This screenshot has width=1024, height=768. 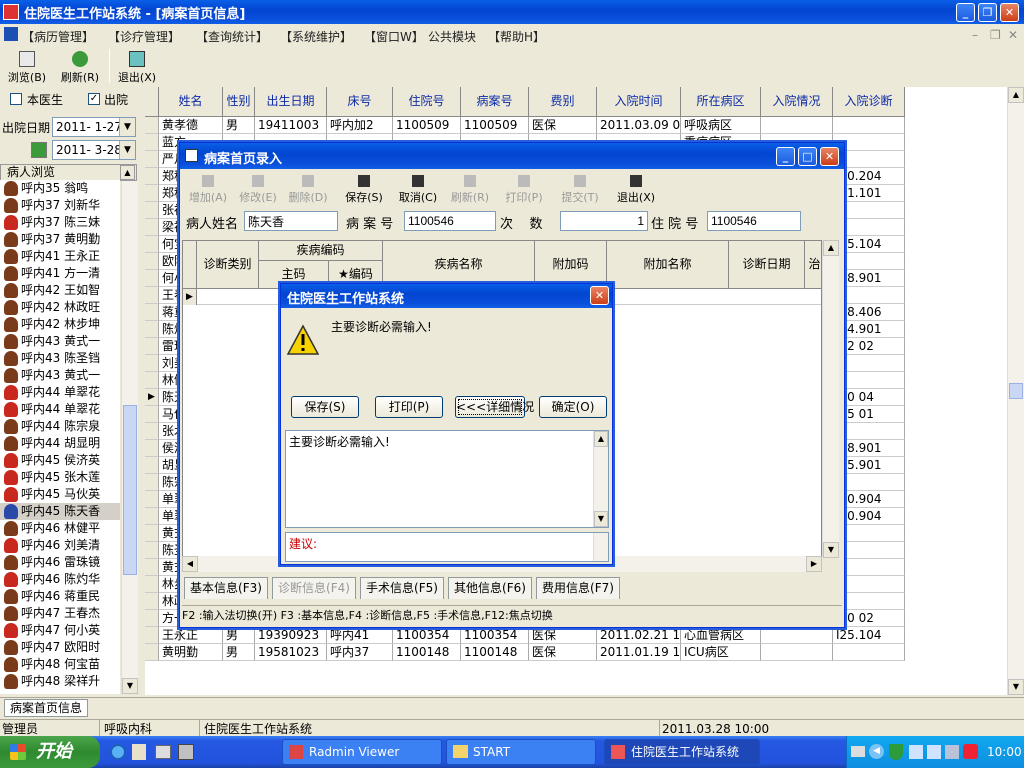 What do you see at coordinates (524, 190) in the screenshot?
I see `print-button: 打印(P)` at bounding box center [524, 190].